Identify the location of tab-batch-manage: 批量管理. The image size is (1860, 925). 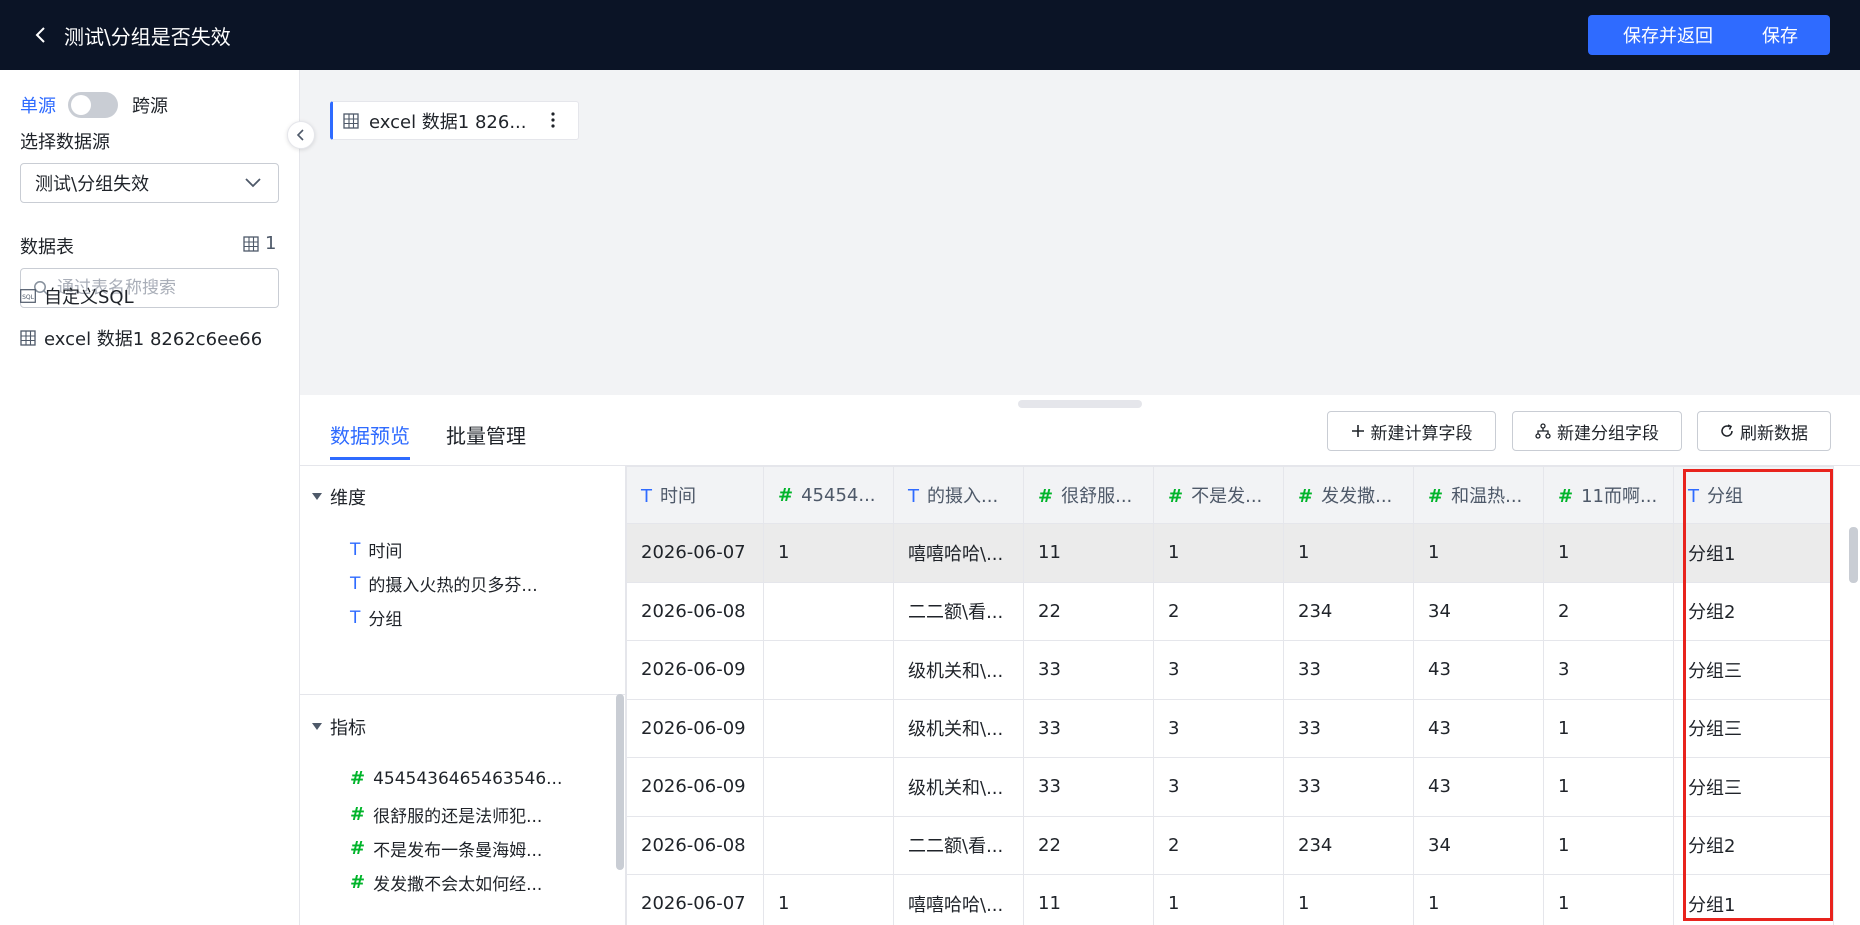
(486, 440).